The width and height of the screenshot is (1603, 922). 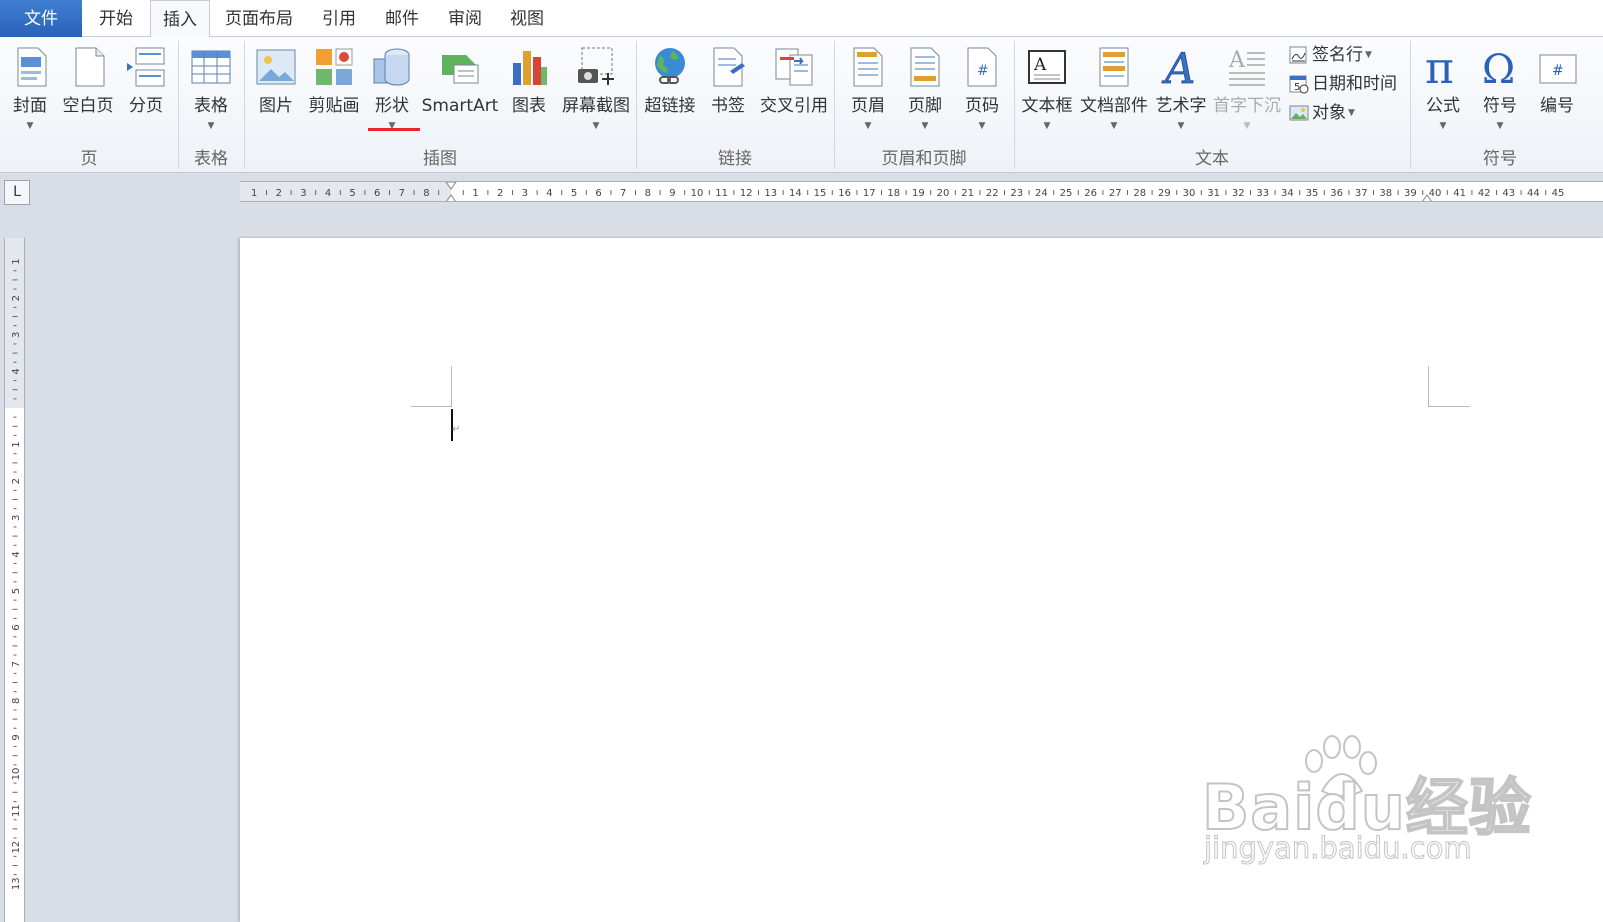 I want to click on blank-page-icon, so click(x=90, y=67).